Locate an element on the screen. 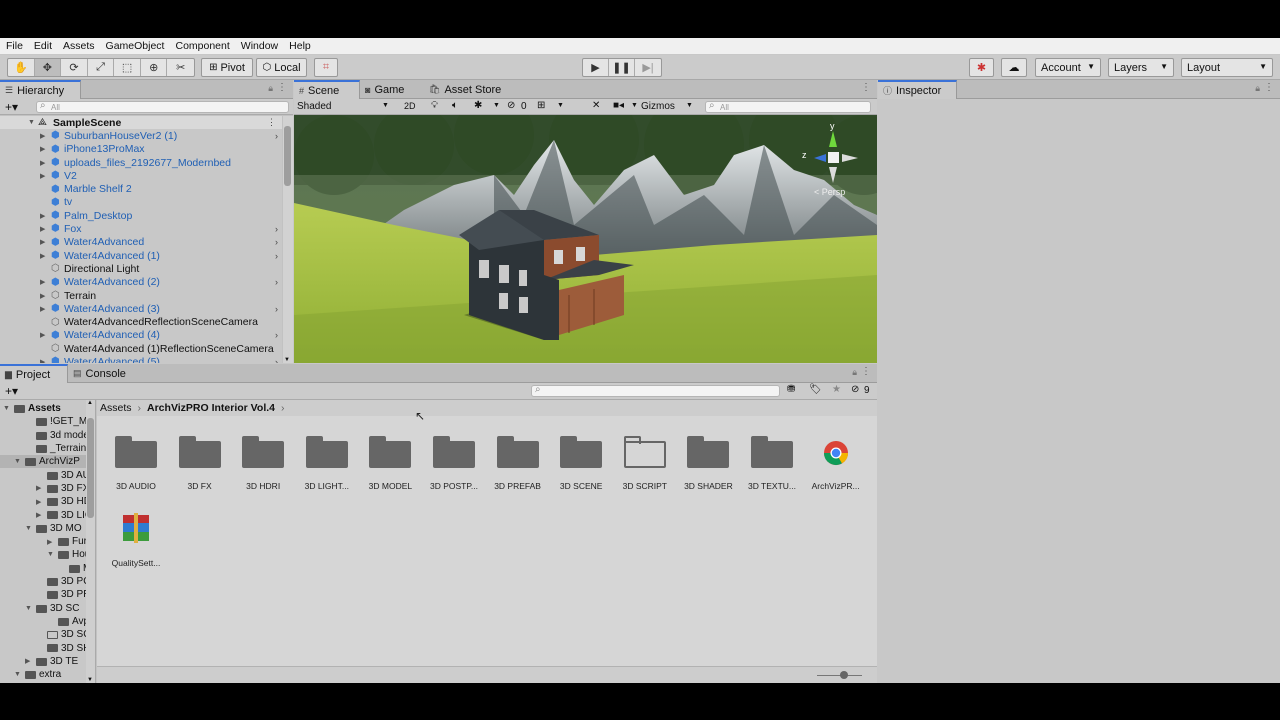 This screenshot has height=720, width=1280. 2d-toggle: 2D is located at coordinates (410, 106).